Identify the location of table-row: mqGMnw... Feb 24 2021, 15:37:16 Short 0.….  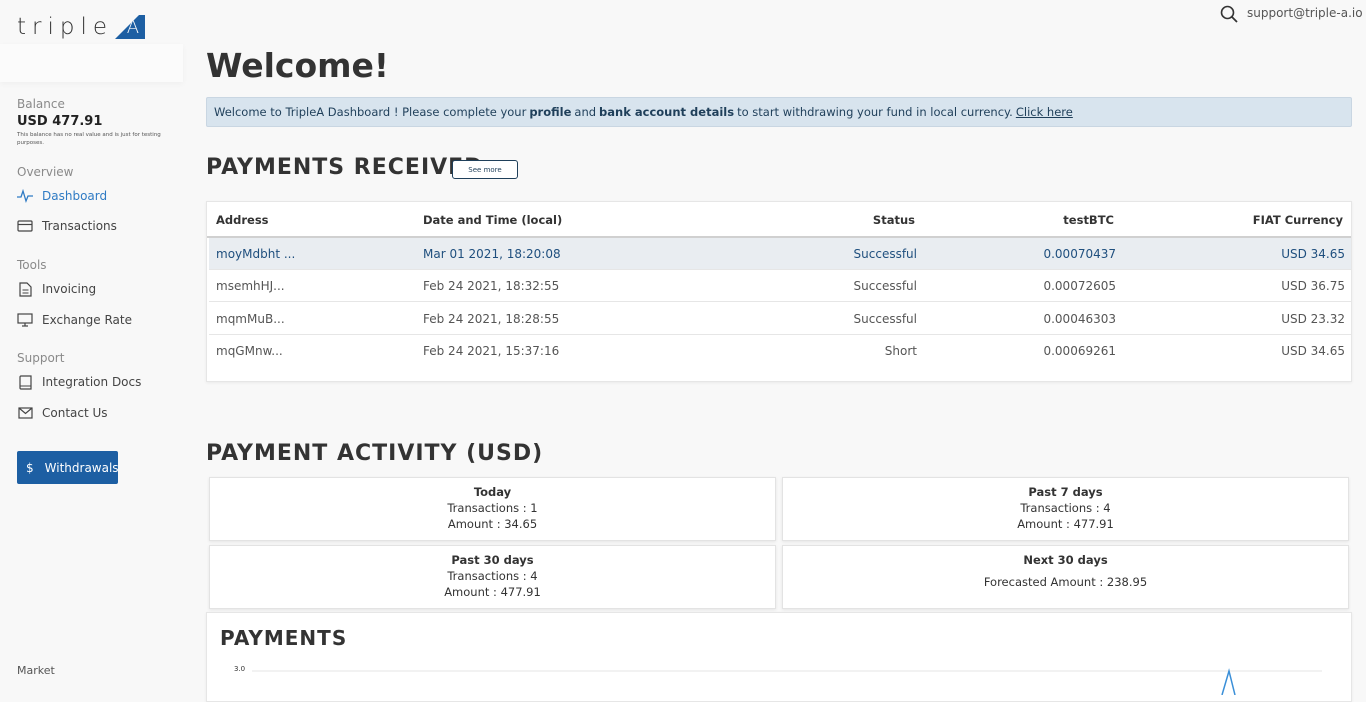
(780, 351).